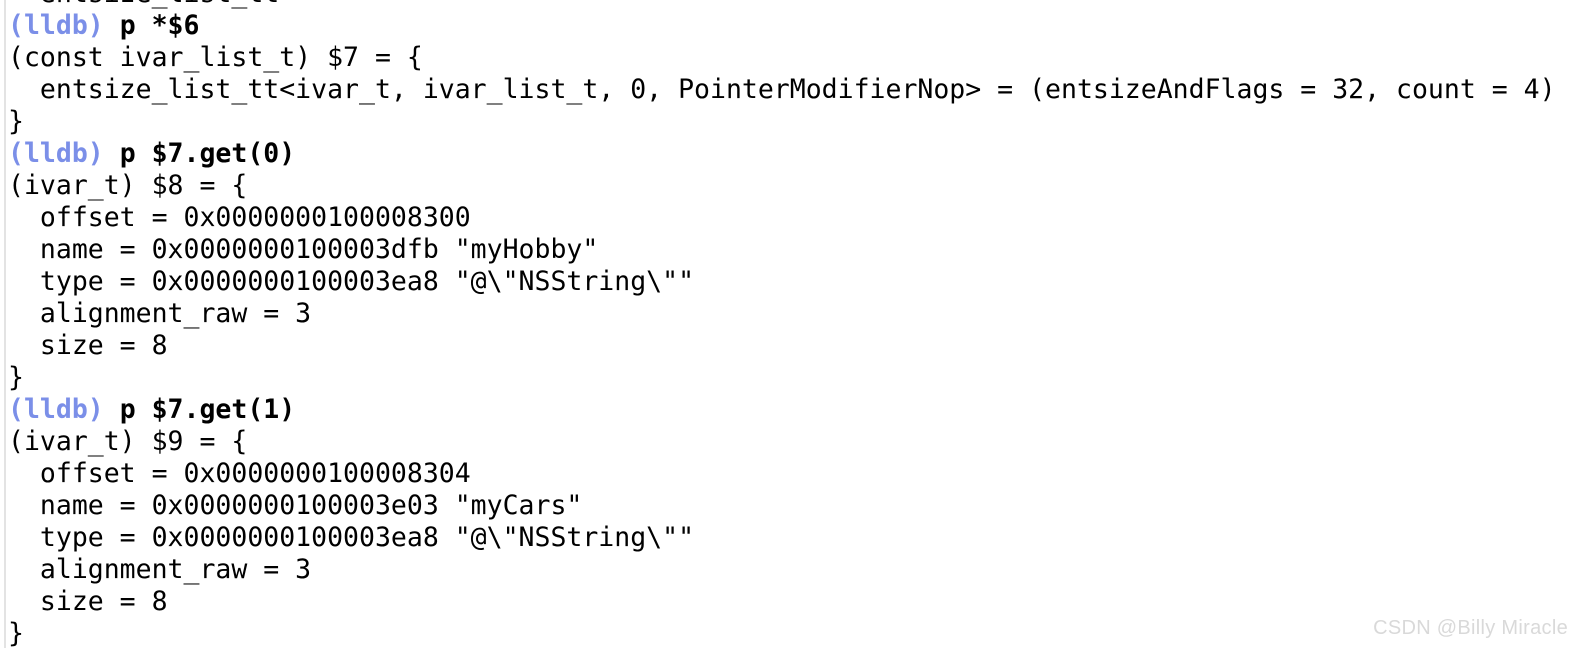 This screenshot has width=1584, height=650. I want to click on watermark: CSDN @Billy Miracle, so click(1470, 628).